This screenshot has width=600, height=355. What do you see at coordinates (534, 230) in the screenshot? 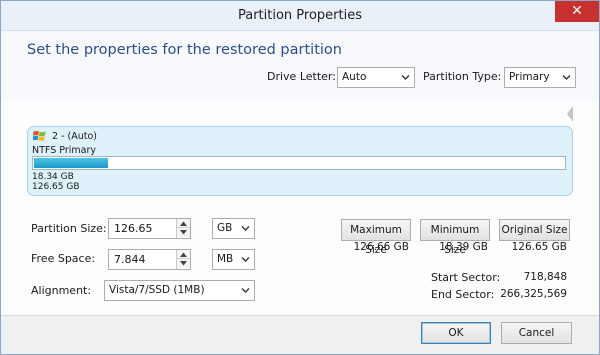
I see `original-size-button: Original Size` at bounding box center [534, 230].